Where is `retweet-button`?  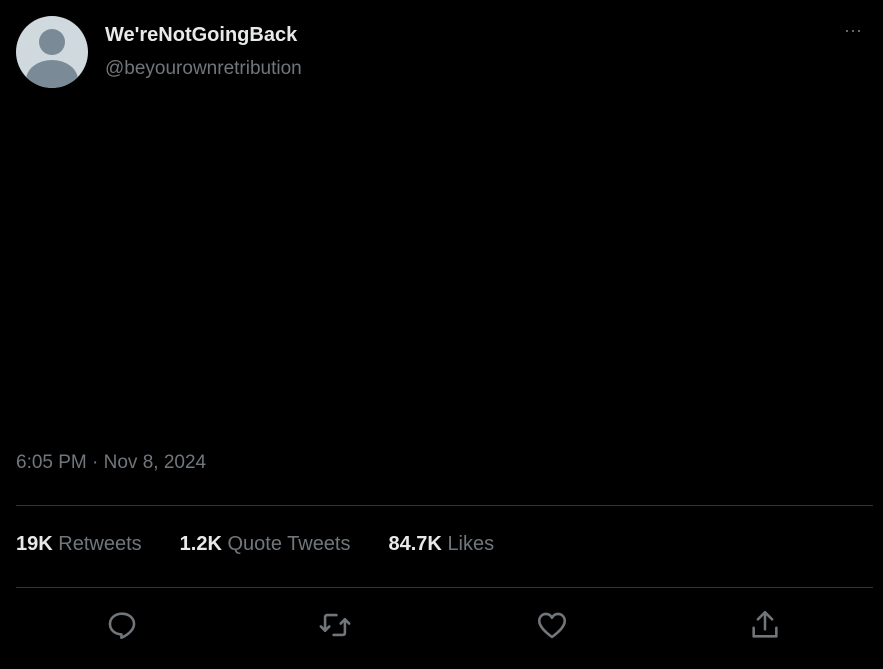
retweet-button is located at coordinates (335, 625).